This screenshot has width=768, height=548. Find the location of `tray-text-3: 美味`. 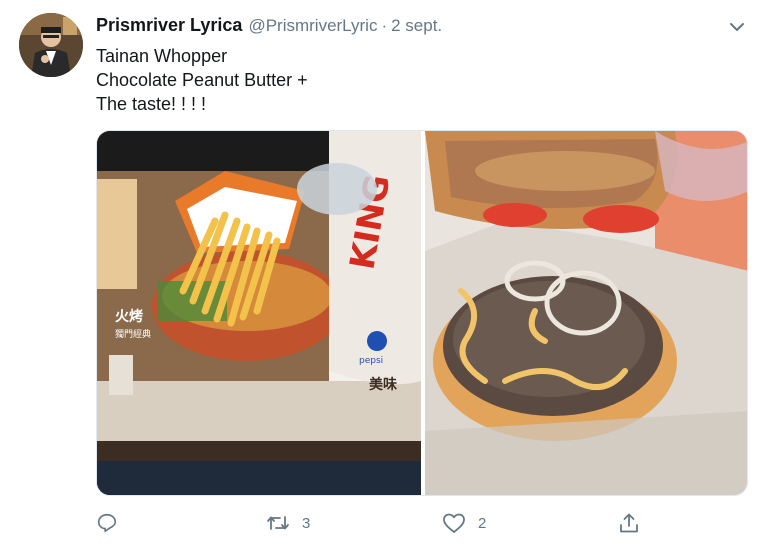

tray-text-3: 美味 is located at coordinates (383, 384).